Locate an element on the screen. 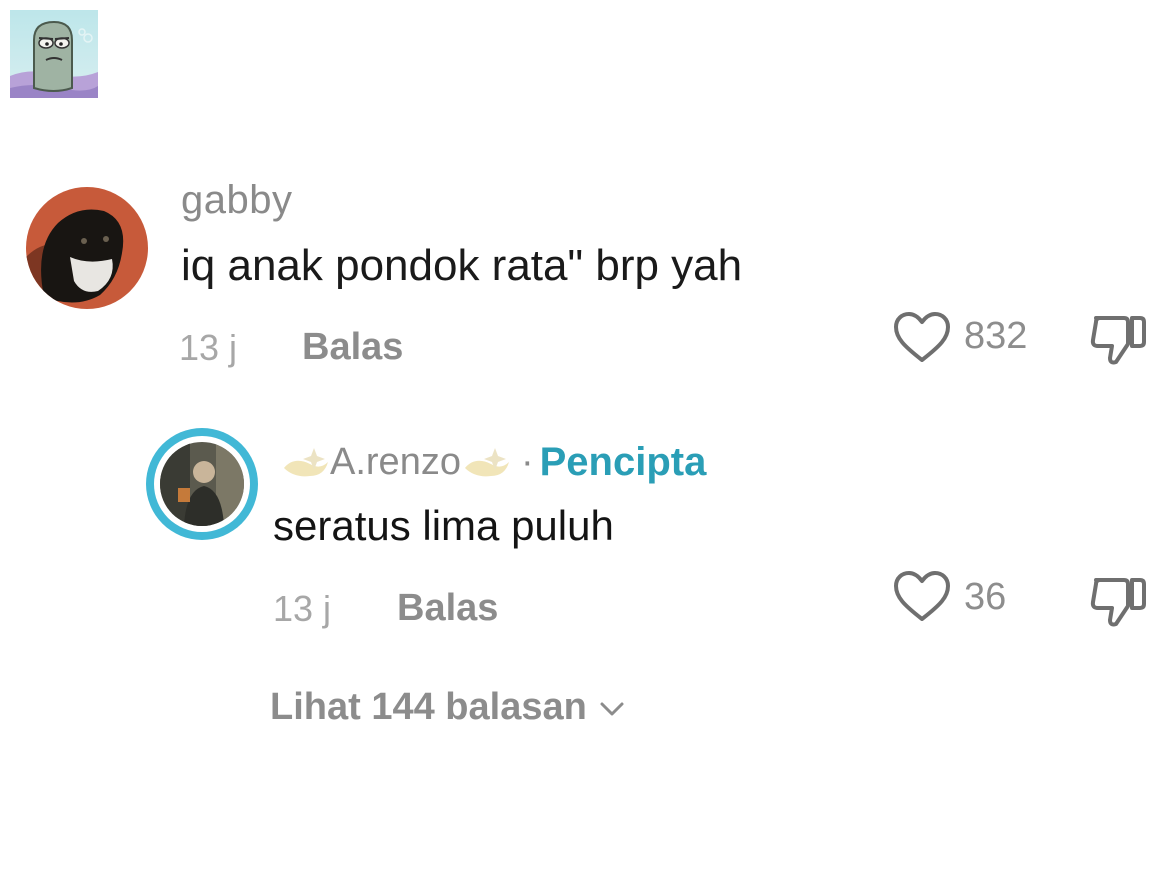  comment-username: gabby is located at coordinates (236, 200).